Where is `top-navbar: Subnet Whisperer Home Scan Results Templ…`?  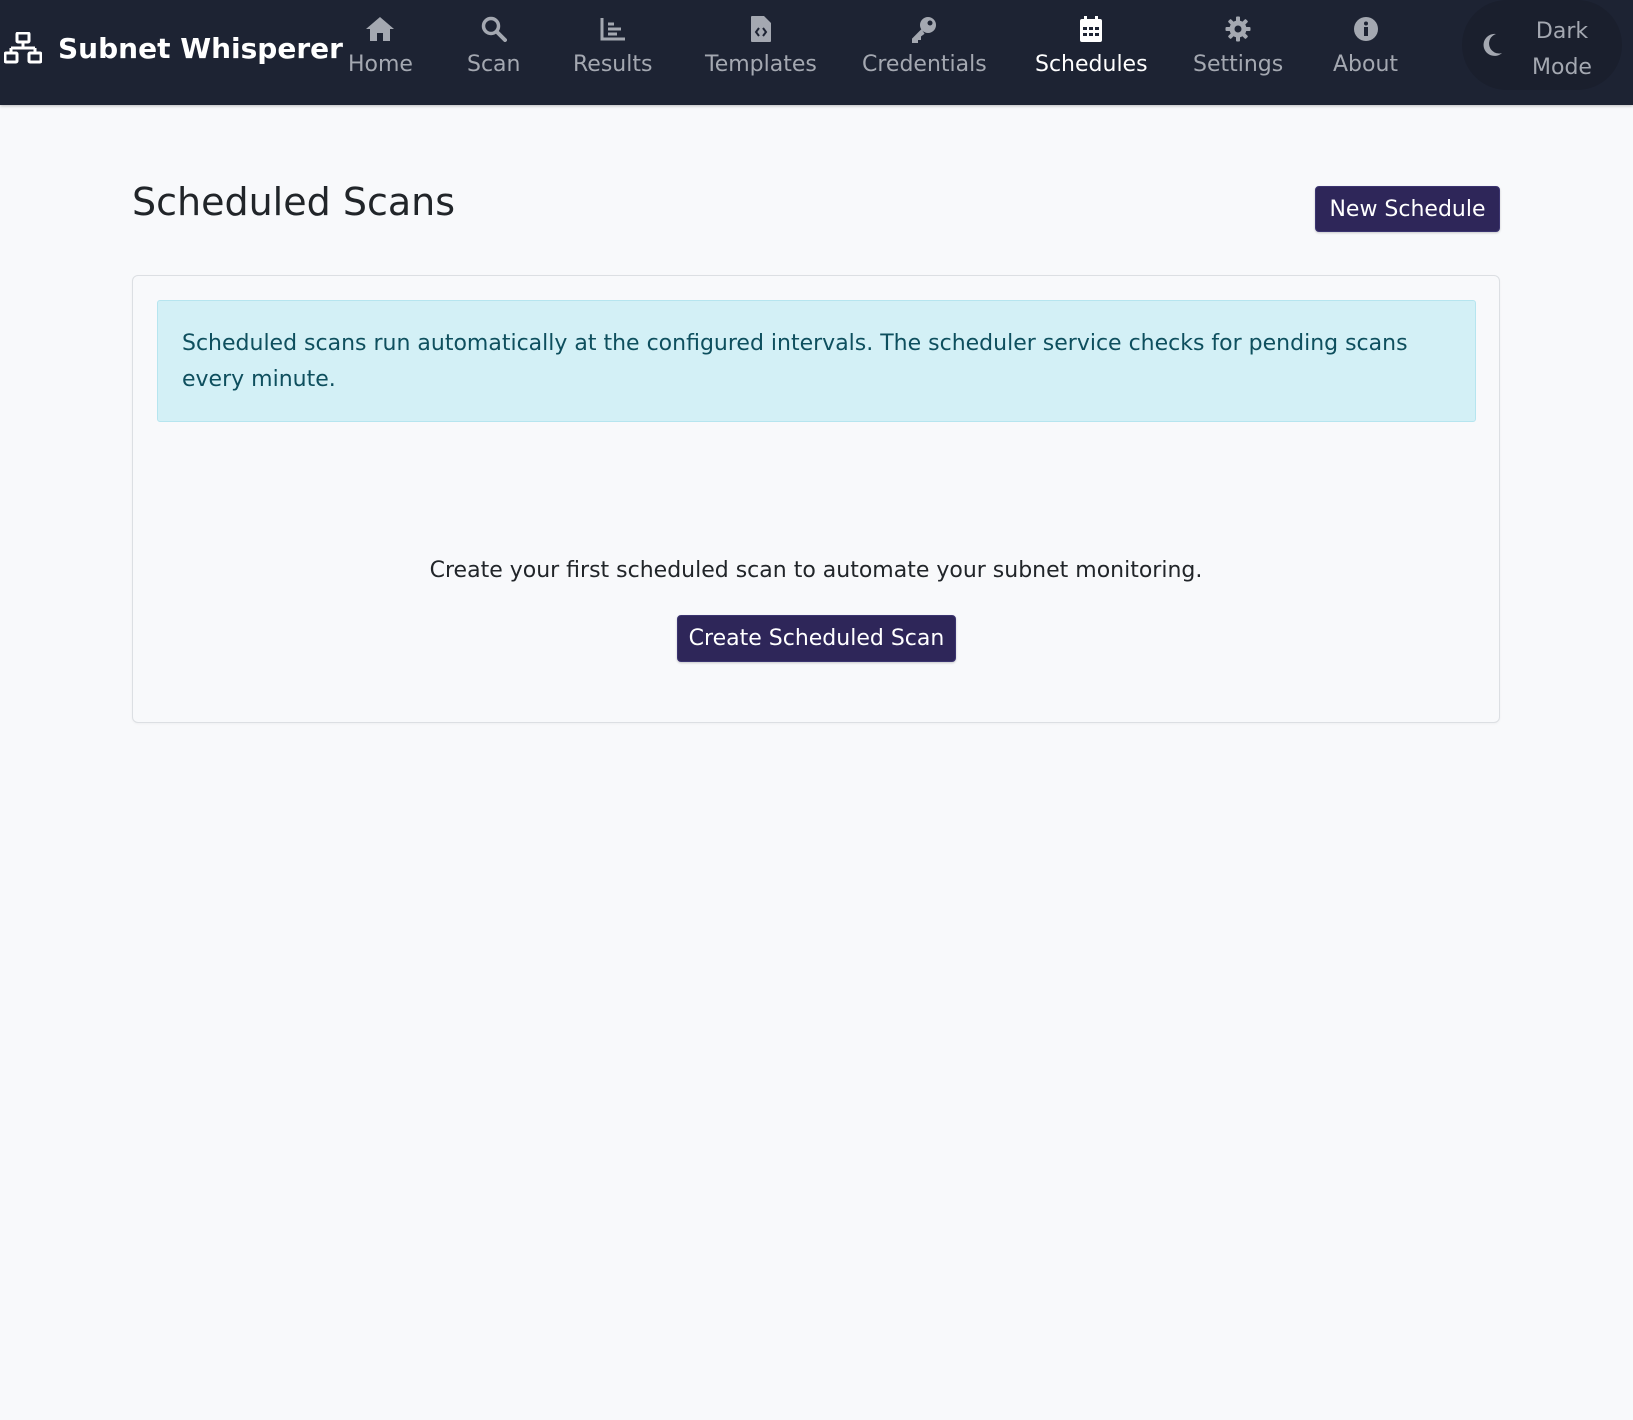
top-navbar: Subnet Whisperer Home Scan Results Templ… is located at coordinates (816, 52).